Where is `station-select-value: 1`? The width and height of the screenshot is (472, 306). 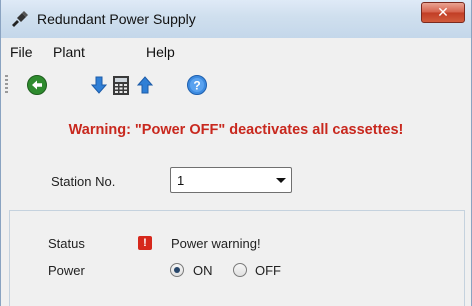 station-select-value: 1 is located at coordinates (181, 180).